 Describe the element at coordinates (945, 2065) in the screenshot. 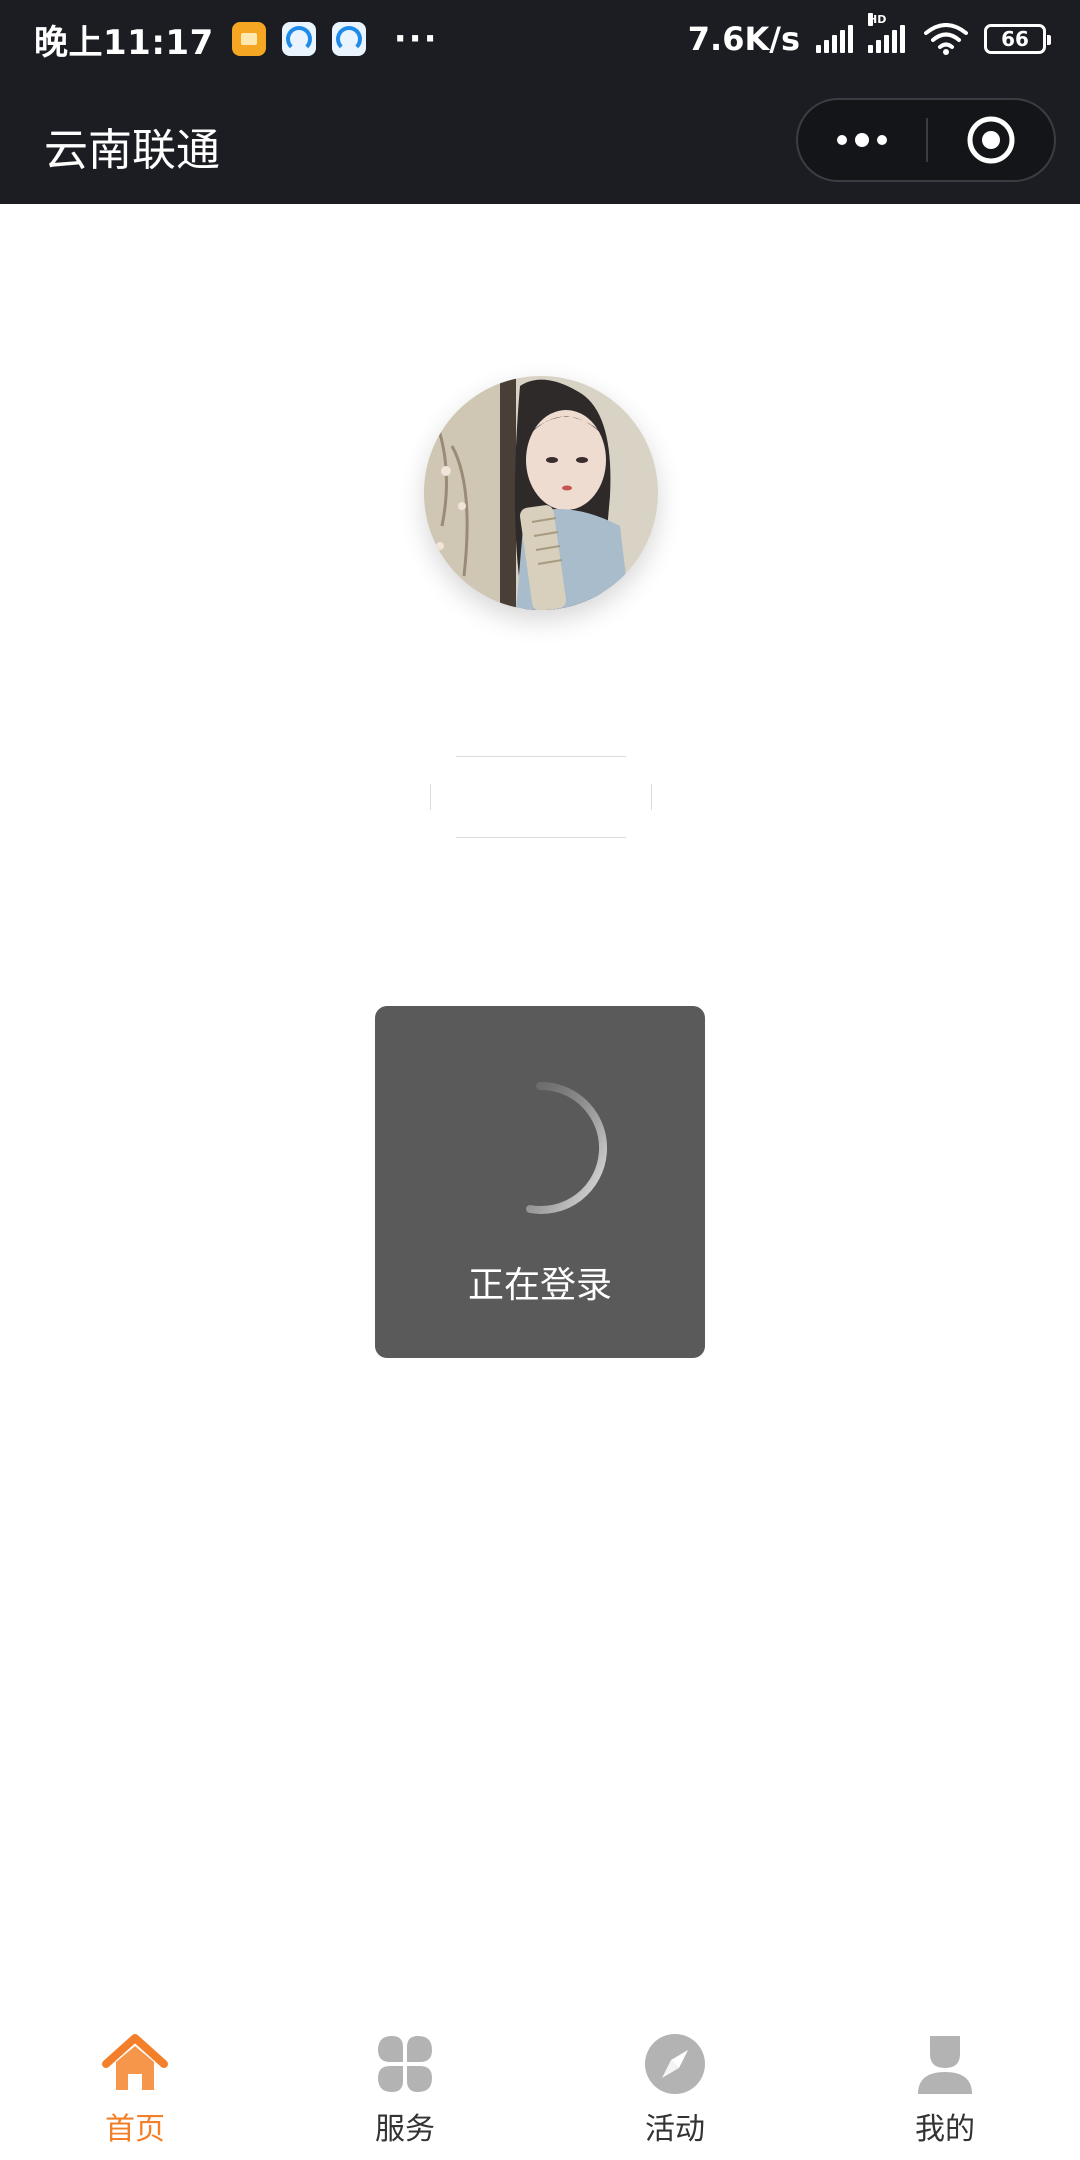

I see `user-icon` at that location.